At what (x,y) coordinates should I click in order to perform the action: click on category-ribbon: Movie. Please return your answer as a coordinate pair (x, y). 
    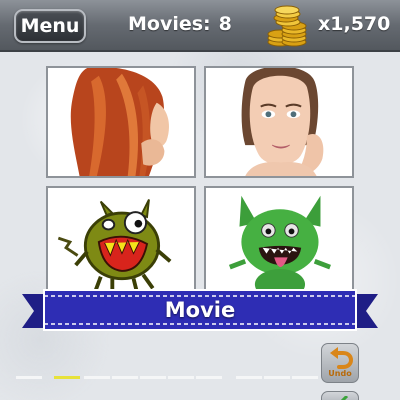
    Looking at the image, I should click on (200, 311).